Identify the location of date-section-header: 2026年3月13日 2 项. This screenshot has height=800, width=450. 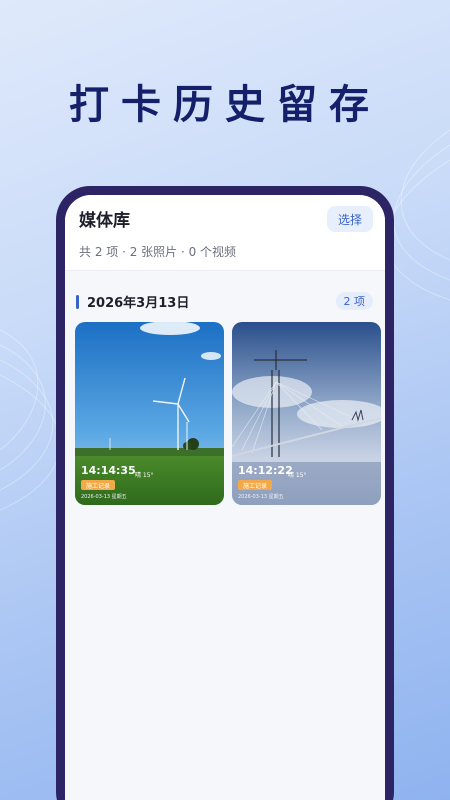
(225, 293).